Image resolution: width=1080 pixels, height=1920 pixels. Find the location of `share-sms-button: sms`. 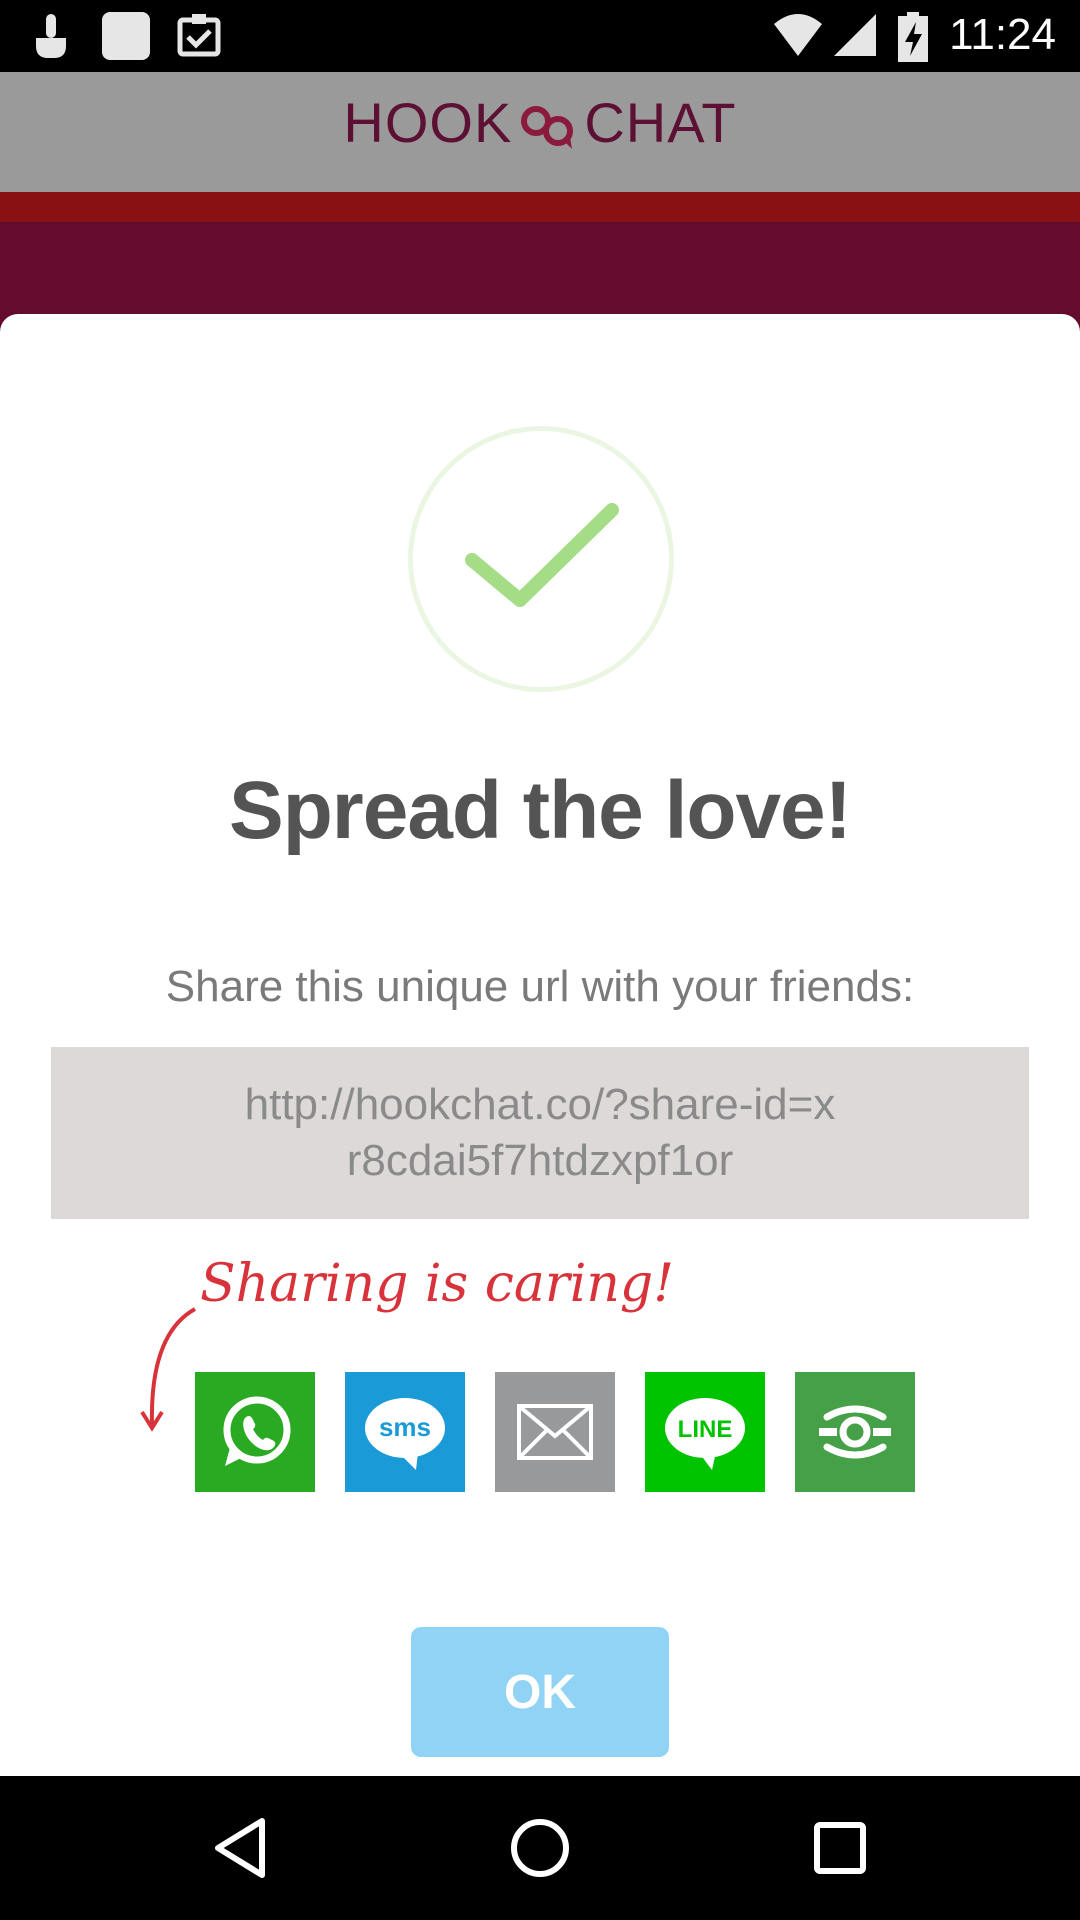

share-sms-button: sms is located at coordinates (405, 1432).